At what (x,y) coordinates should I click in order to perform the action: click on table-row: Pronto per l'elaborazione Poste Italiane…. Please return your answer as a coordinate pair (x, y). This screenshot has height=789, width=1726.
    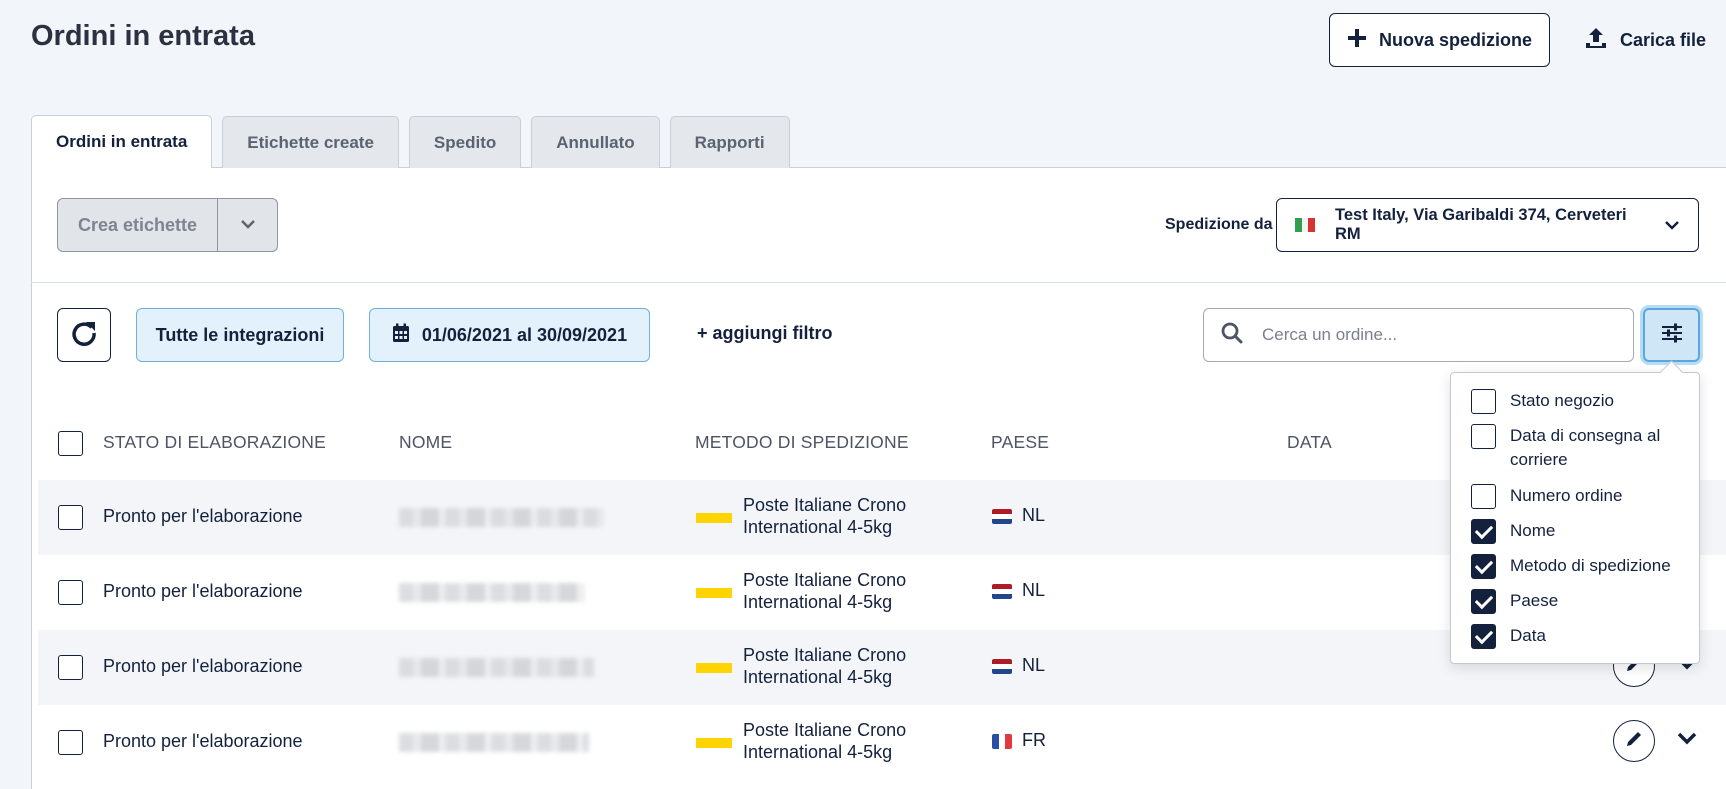
    Looking at the image, I should click on (882, 742).